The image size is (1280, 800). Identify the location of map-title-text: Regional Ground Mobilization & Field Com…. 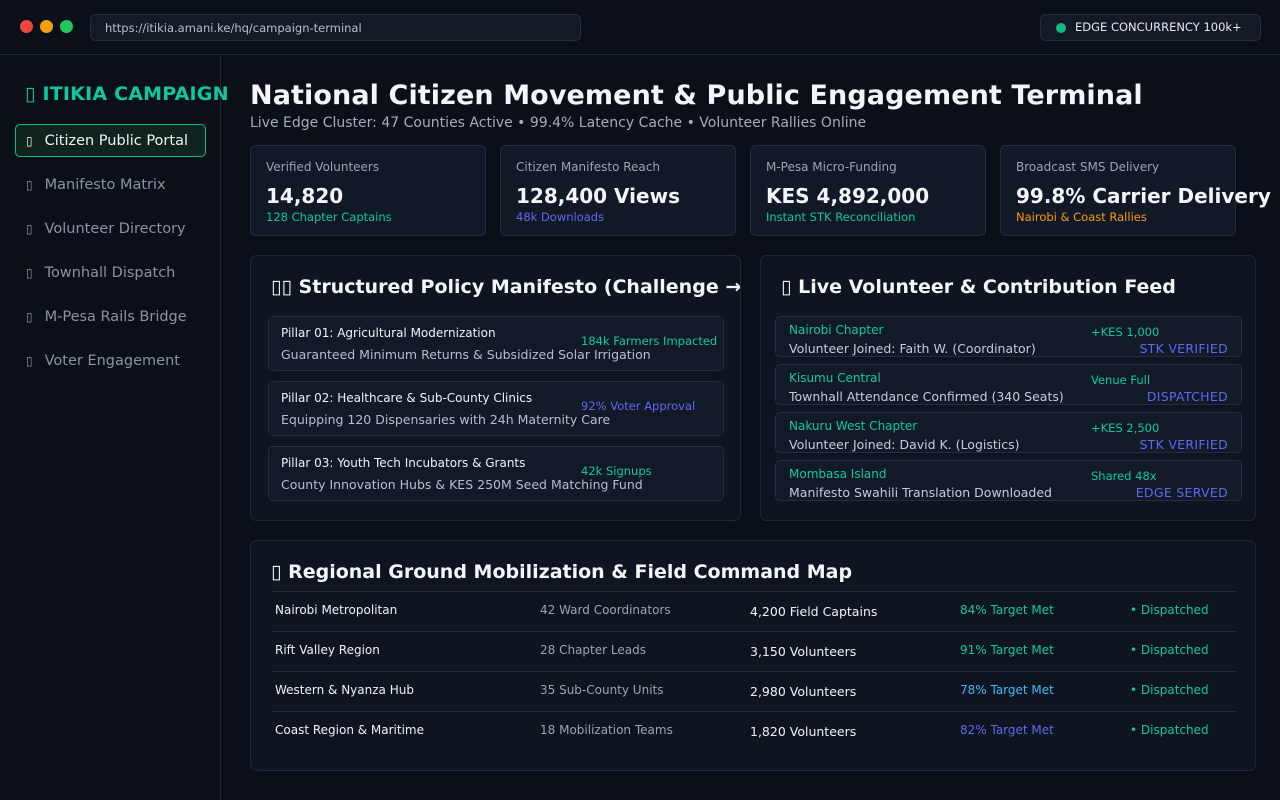
(570, 572).